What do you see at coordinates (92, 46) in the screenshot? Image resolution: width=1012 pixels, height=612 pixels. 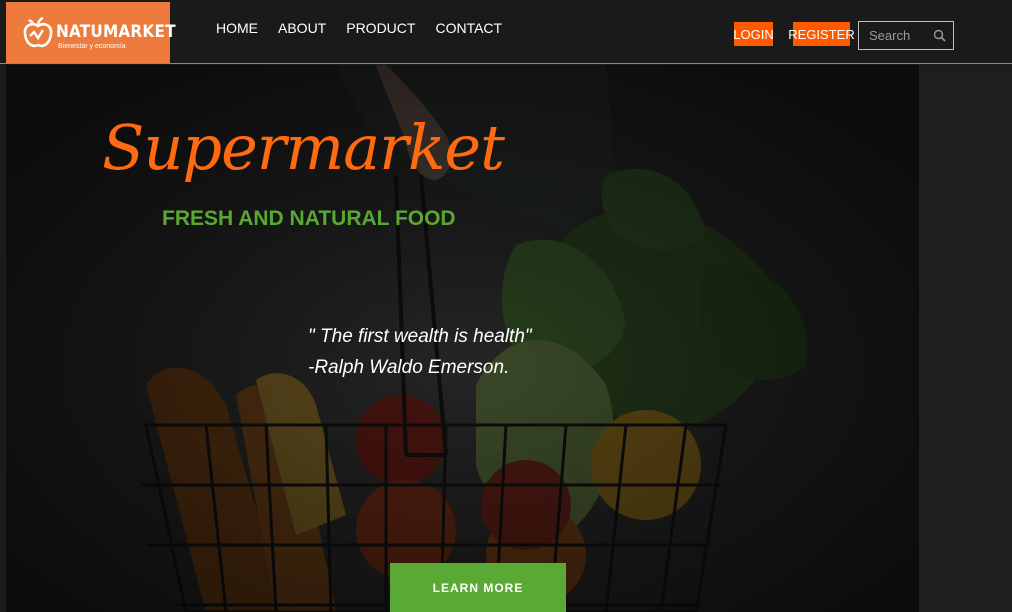 I see `brand-tagline: Bienestar y economía` at bounding box center [92, 46].